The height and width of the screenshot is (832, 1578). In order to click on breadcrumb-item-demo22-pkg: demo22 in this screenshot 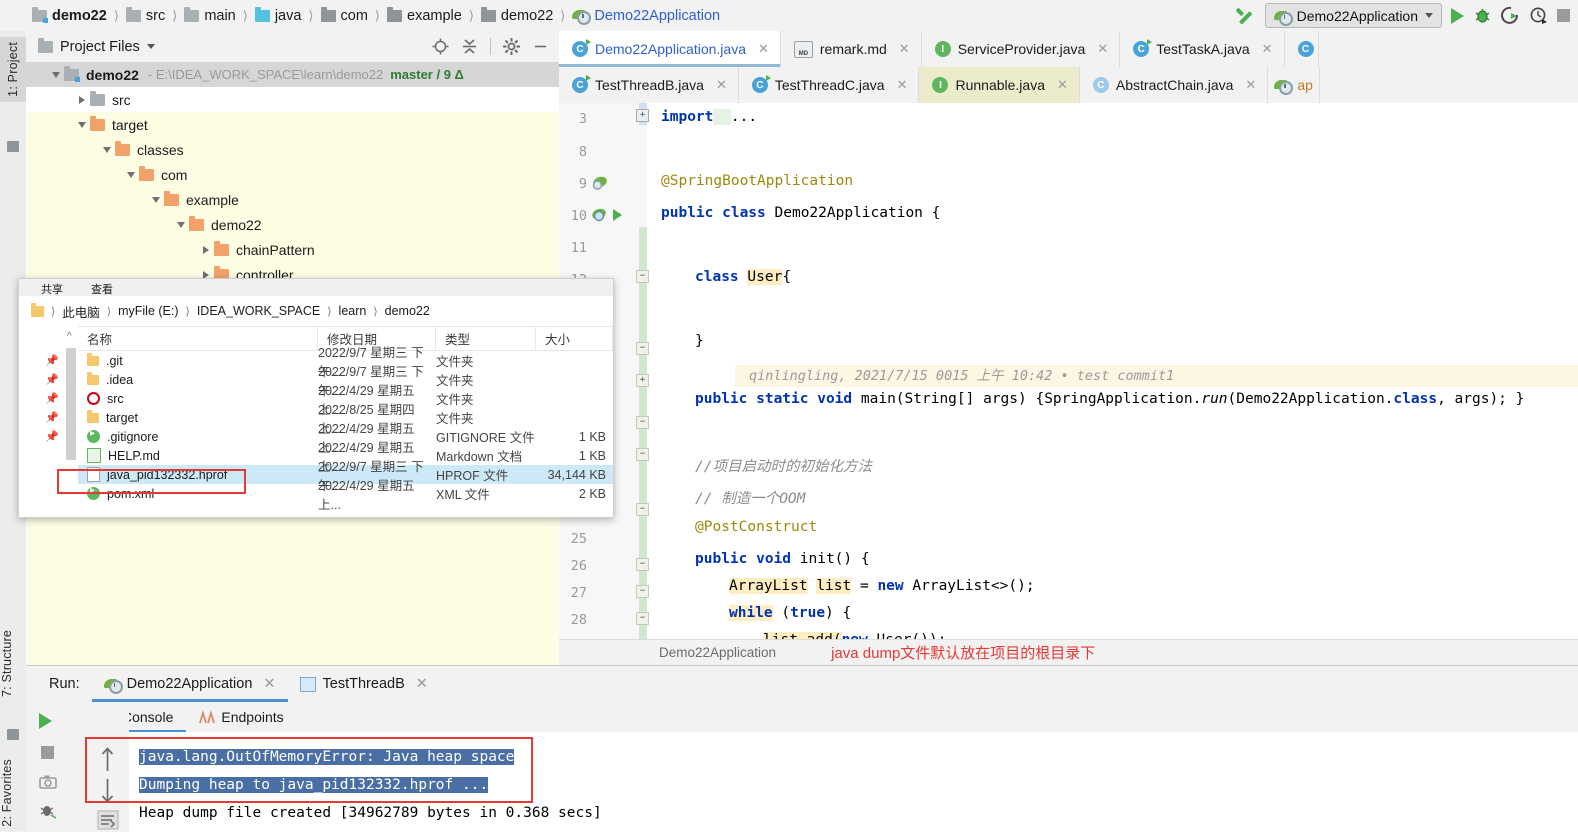, I will do `click(517, 15)`.